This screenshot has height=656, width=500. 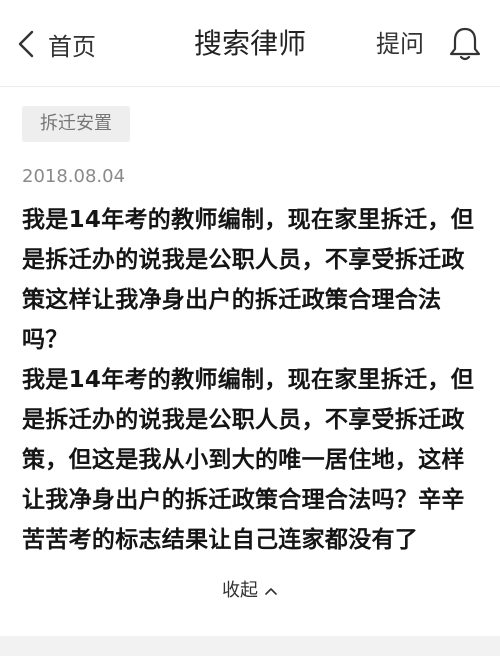 What do you see at coordinates (74, 176) in the screenshot?
I see `question-date: 2018.08.04` at bounding box center [74, 176].